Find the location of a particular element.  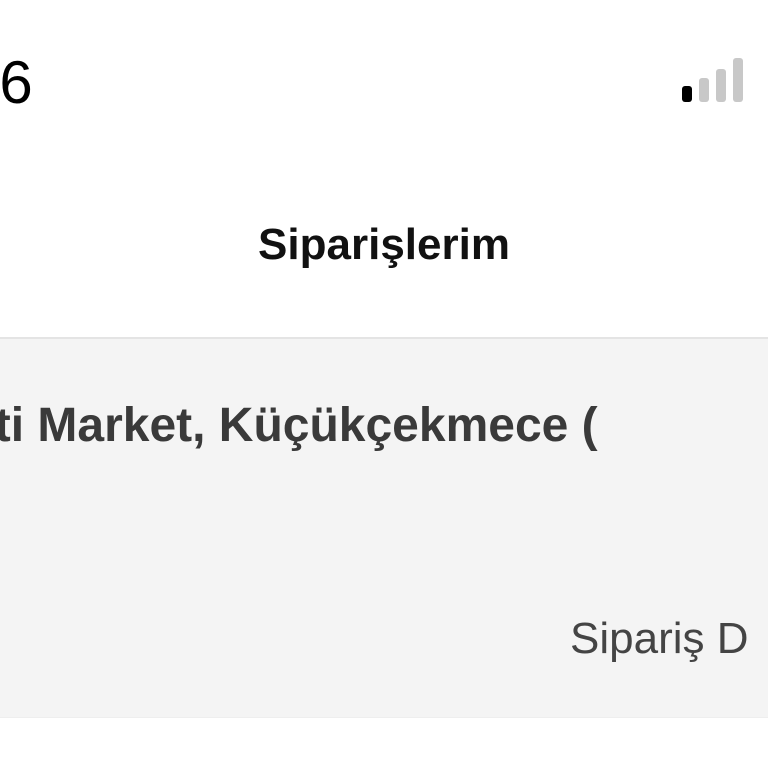

page-title: Siparişlerim is located at coordinates (384, 244).